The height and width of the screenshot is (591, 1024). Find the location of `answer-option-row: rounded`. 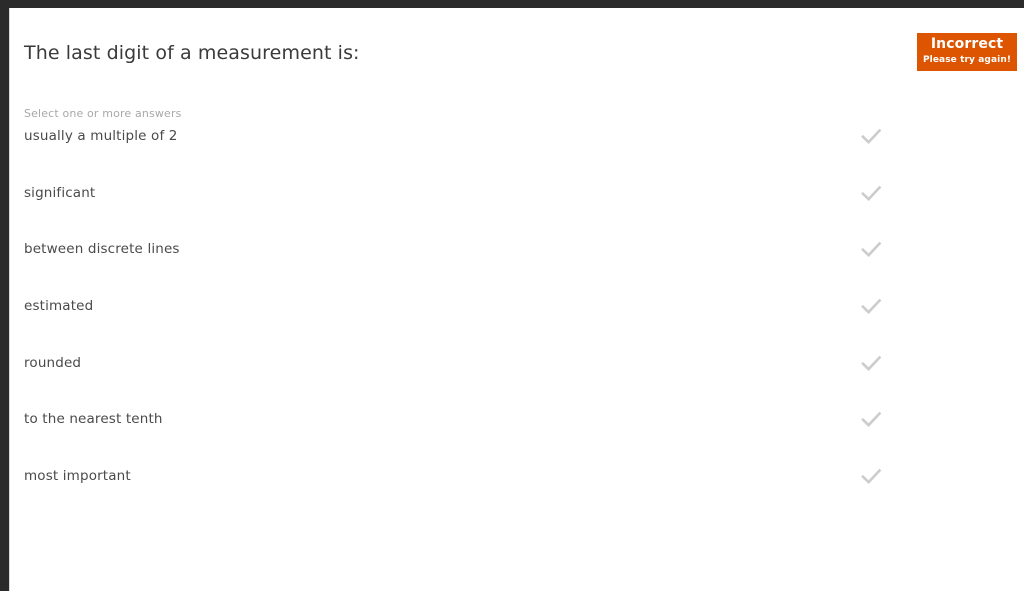

answer-option-row: rounded is located at coordinates (517, 377).